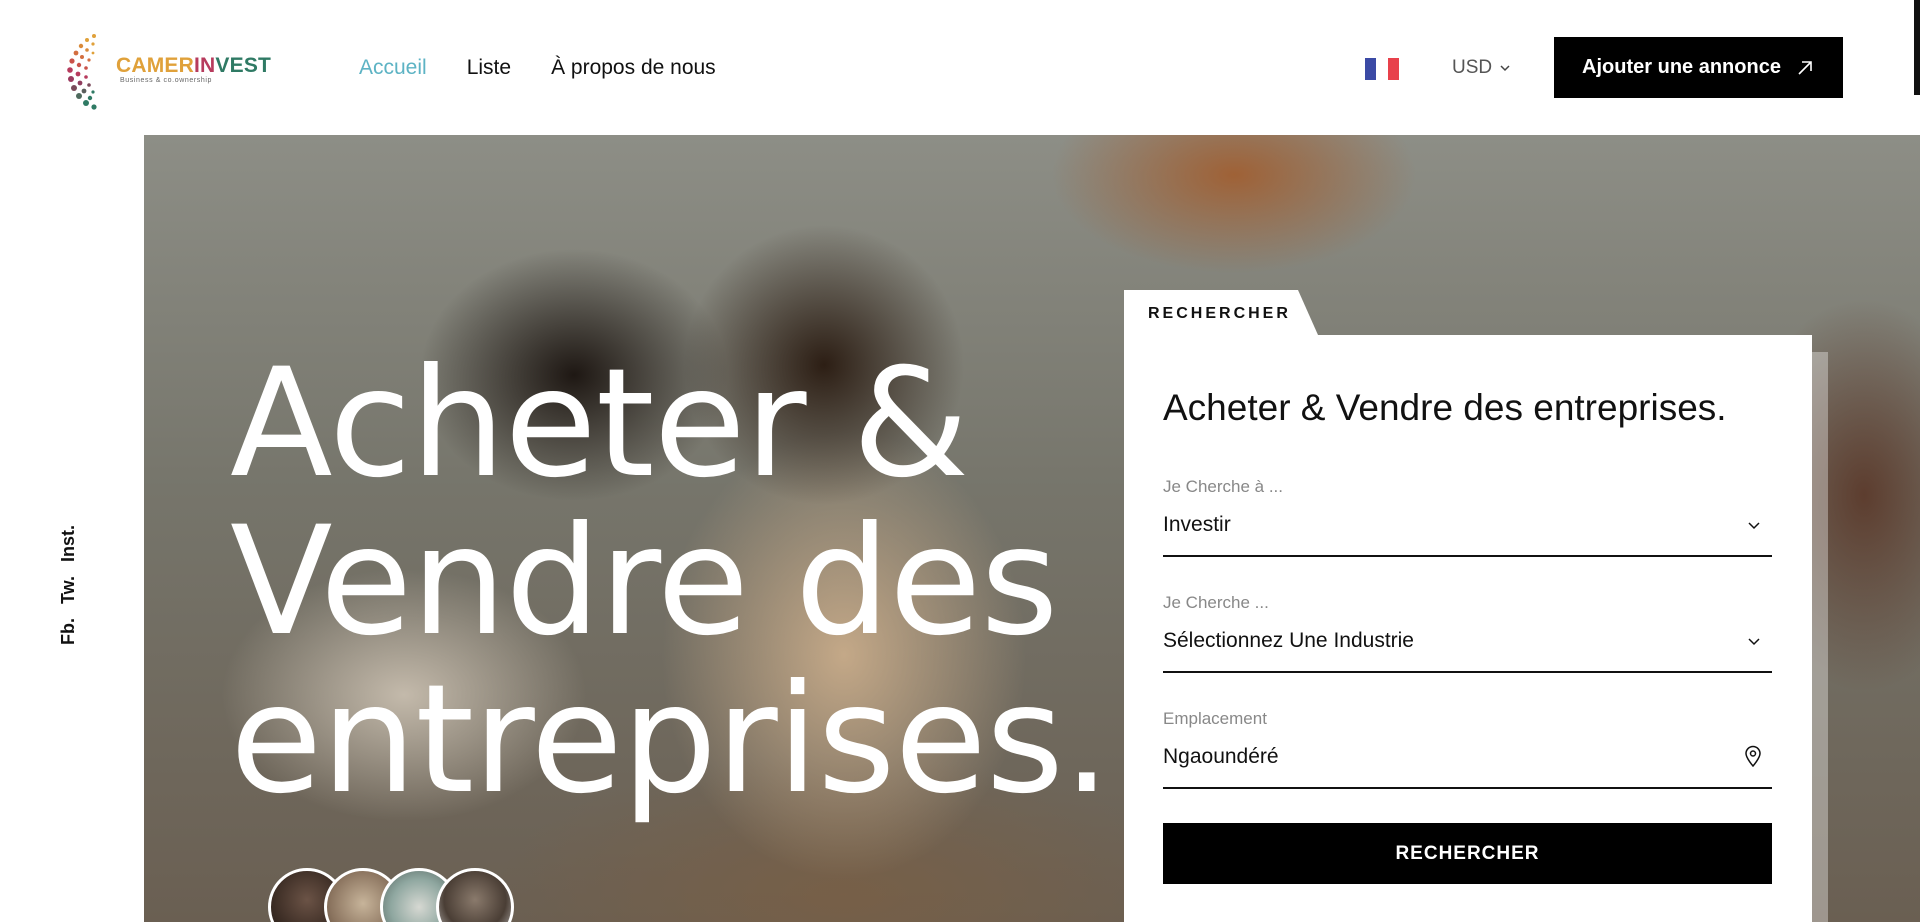 Image resolution: width=1920 pixels, height=922 pixels. I want to click on search-tab-label: RECHERCHER, so click(1219, 313).